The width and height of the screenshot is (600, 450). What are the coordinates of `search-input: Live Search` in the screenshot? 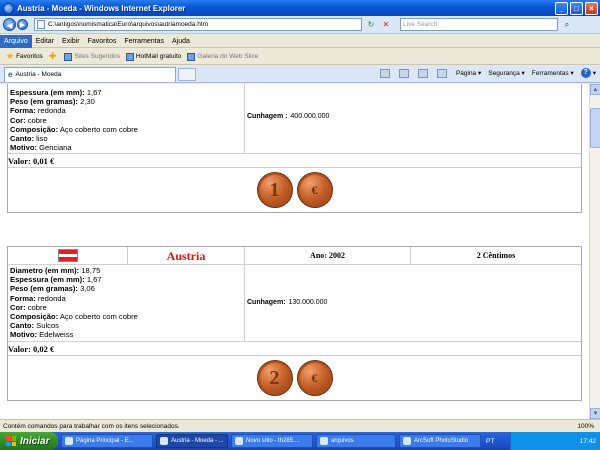 It's located at (479, 24).